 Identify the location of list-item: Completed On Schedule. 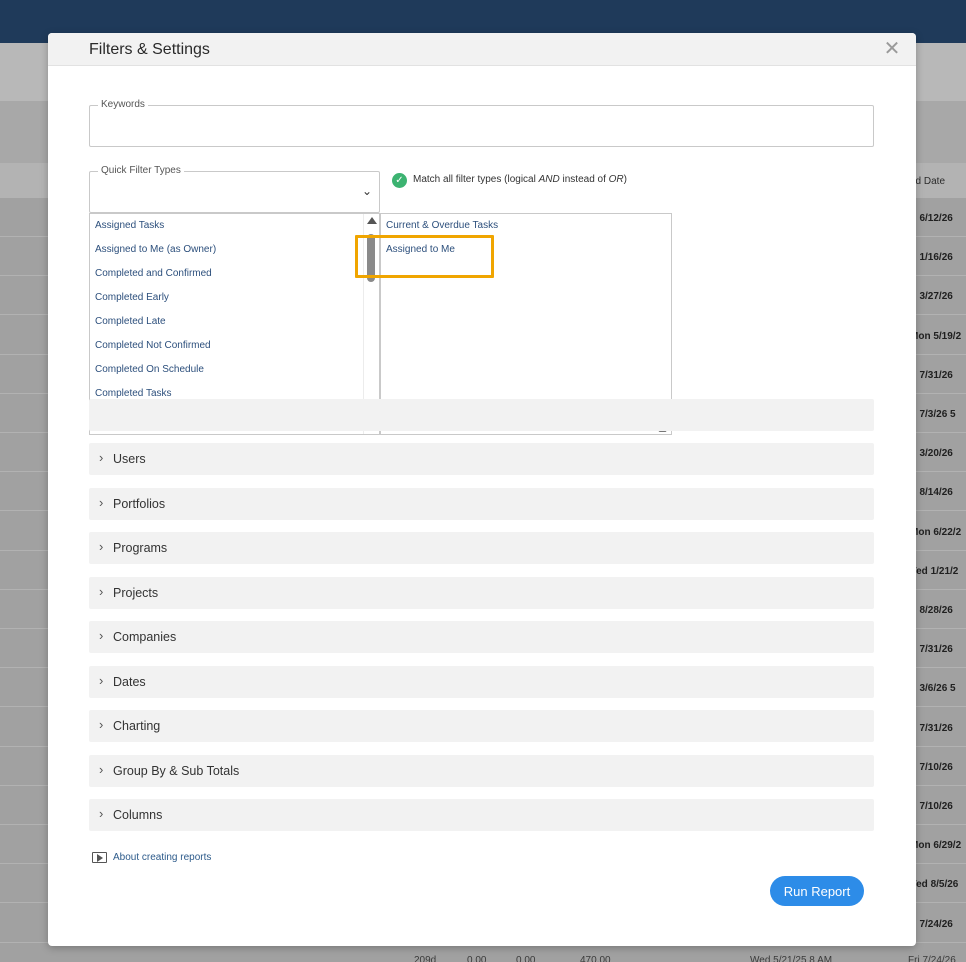
(149, 369).